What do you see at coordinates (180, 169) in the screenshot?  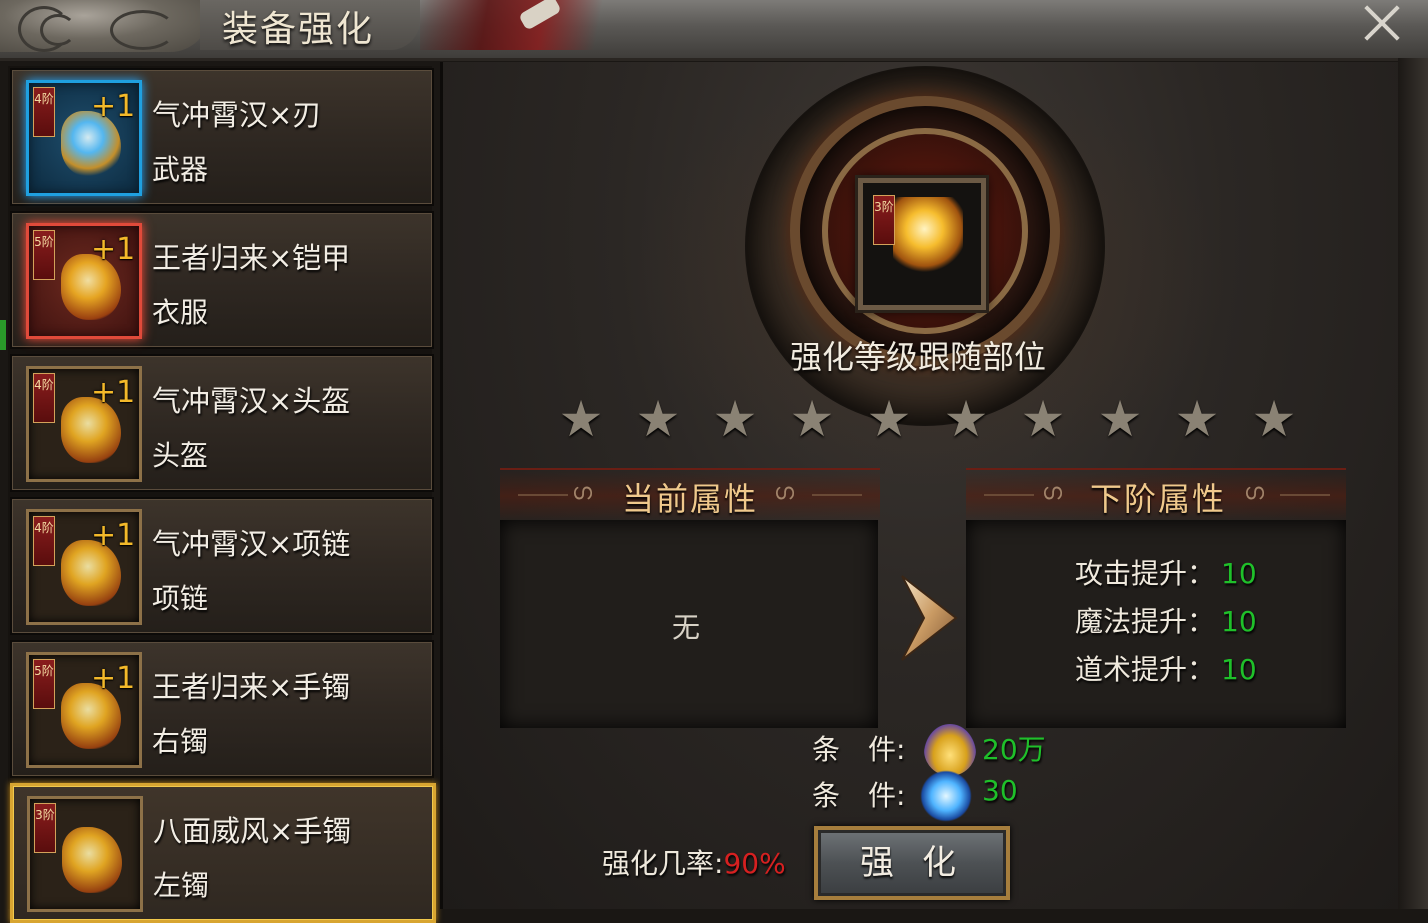 I see `item-slot-type: 武器` at bounding box center [180, 169].